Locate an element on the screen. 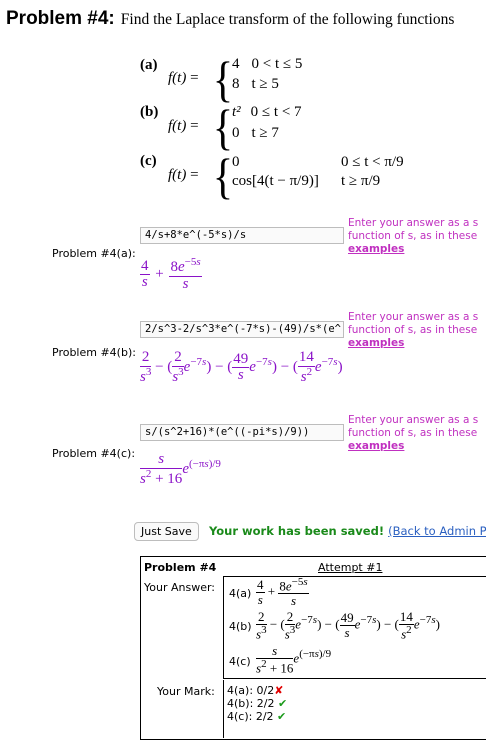 This screenshot has height=740, width=486. result-a-label: 4(a) is located at coordinates (240, 593).